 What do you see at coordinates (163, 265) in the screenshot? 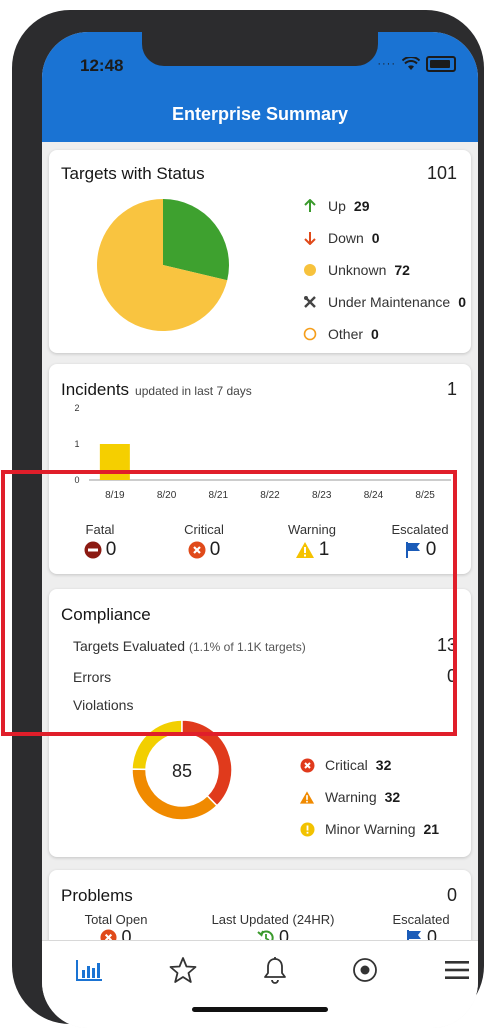
I see `targets-pie-chart` at bounding box center [163, 265].